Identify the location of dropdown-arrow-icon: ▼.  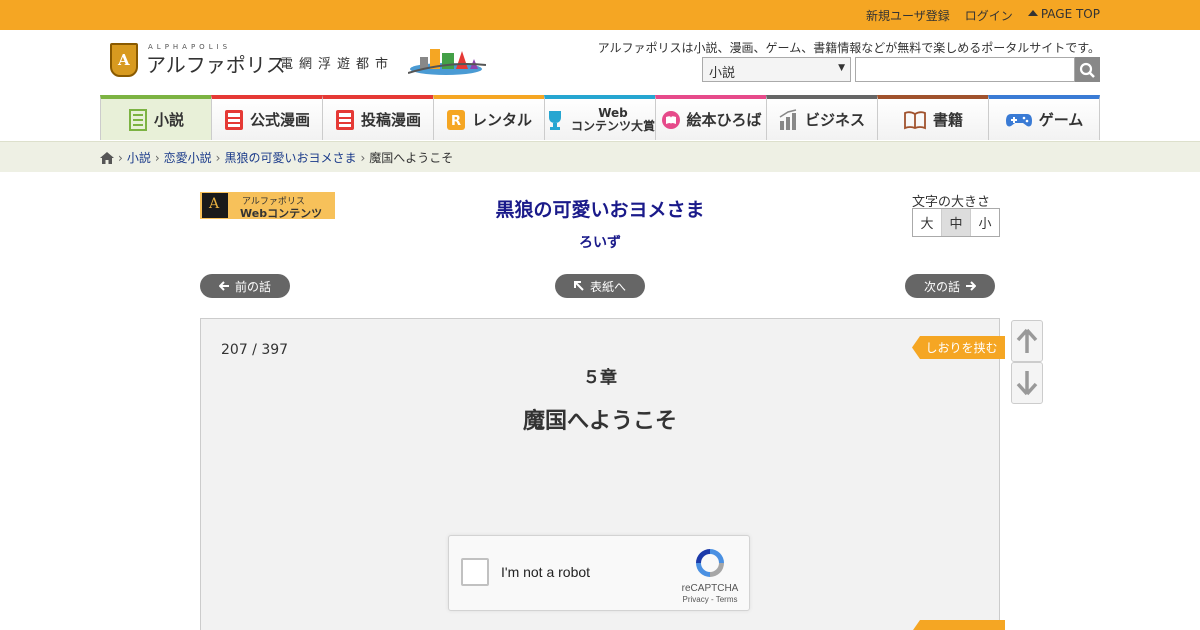
(841, 68).